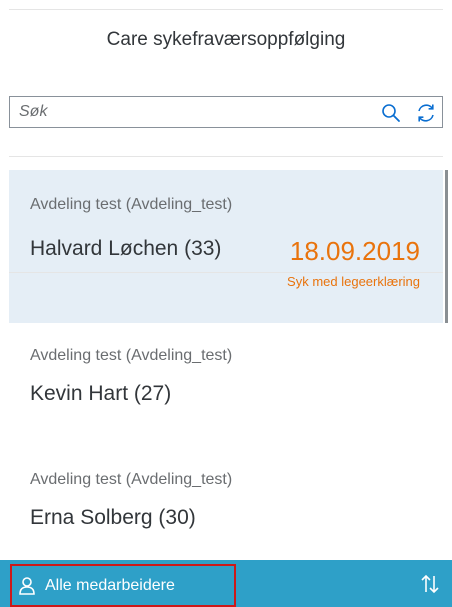 The image size is (452, 607). I want to click on item-name: Erna Solberg (30), so click(113, 517).